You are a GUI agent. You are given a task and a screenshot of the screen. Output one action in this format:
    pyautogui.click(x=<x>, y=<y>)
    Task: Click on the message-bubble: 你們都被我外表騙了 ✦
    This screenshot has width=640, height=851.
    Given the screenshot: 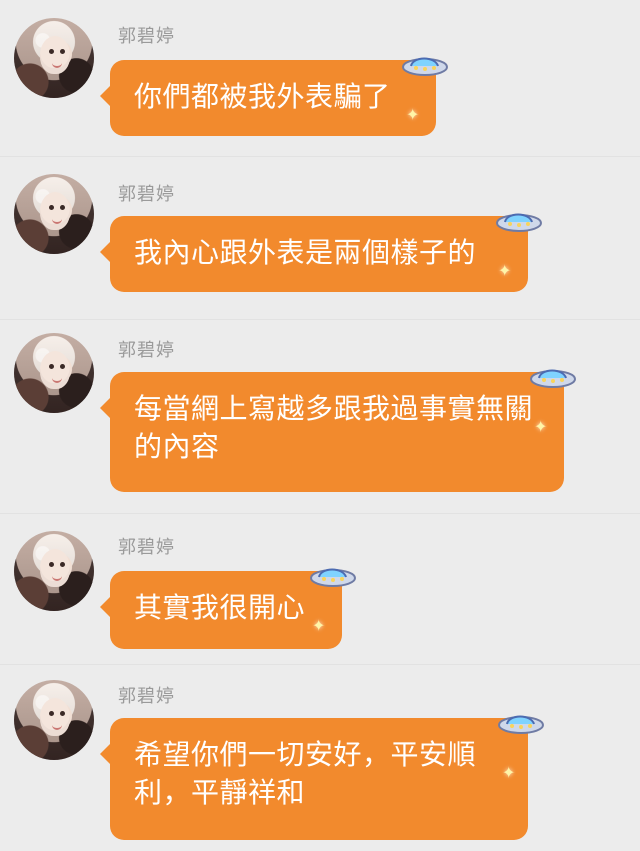 What is the action you would take?
    pyautogui.click(x=274, y=96)
    